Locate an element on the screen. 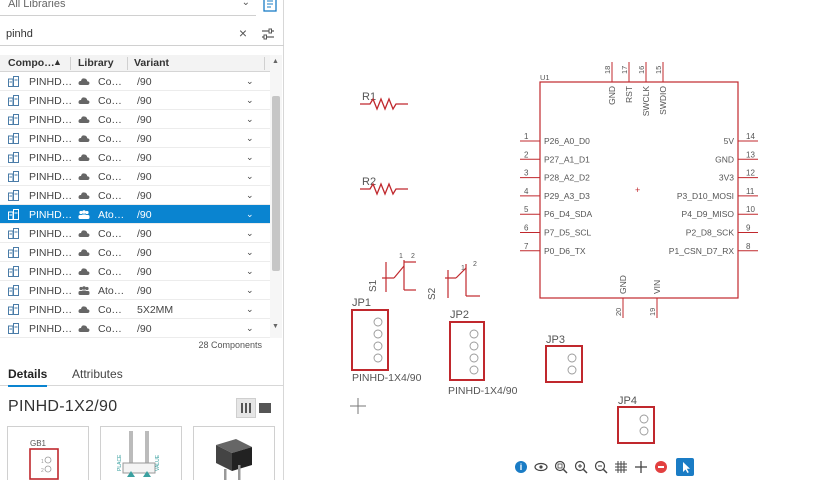 The image size is (840, 480). grid-view-icon is located at coordinates (246, 408).